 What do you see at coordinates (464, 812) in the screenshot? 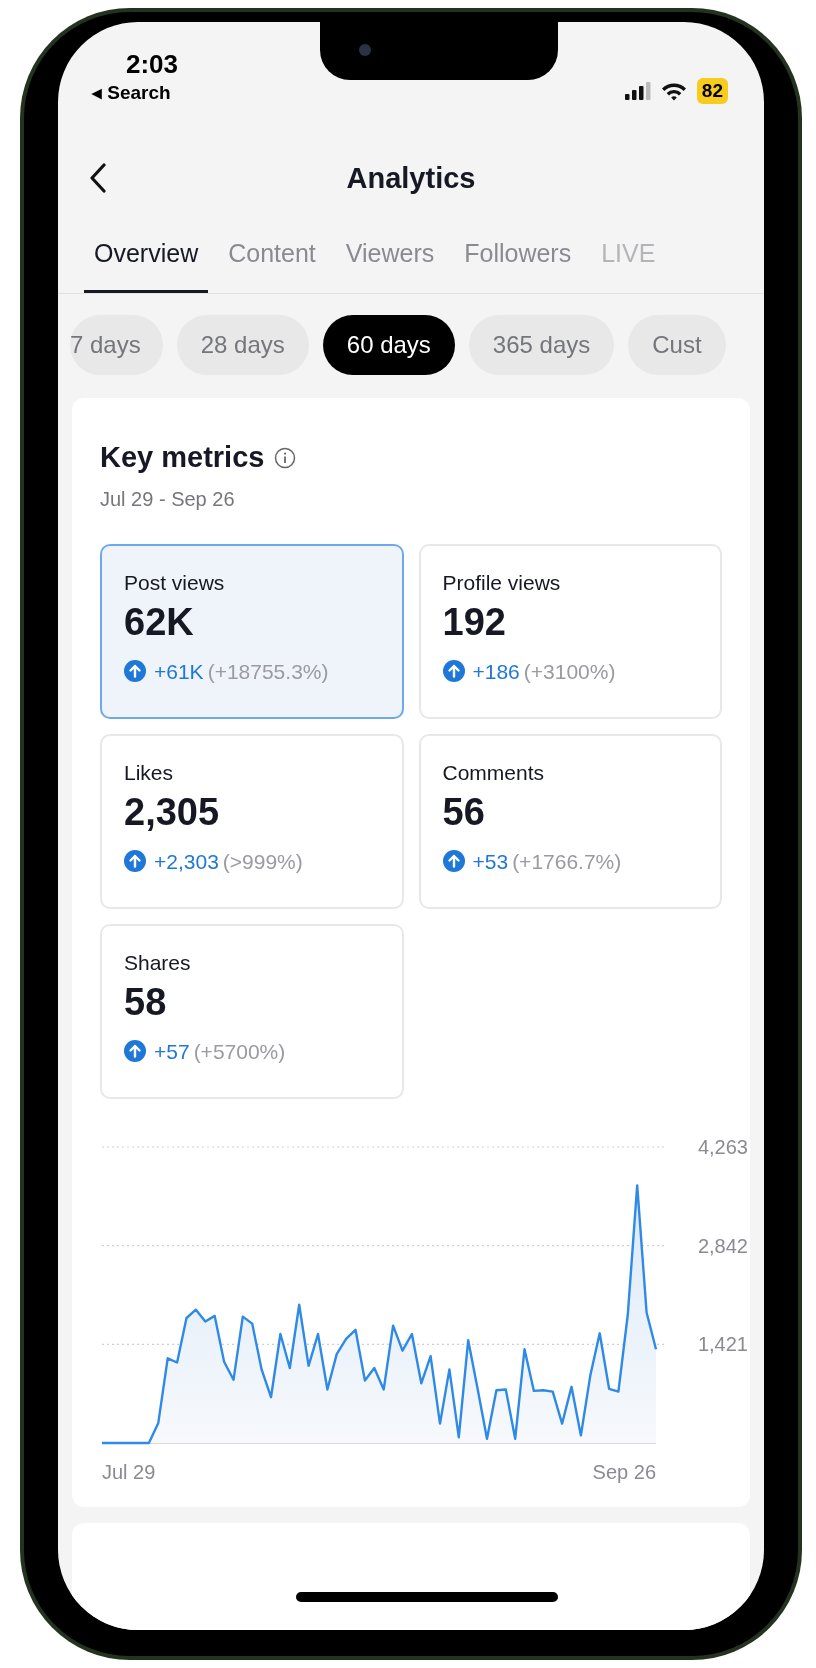
I see `metric-value: 56` at bounding box center [464, 812].